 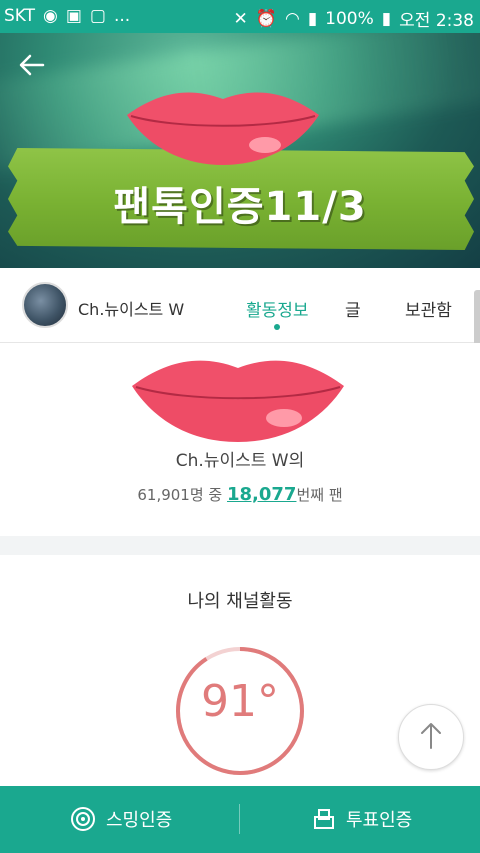 What do you see at coordinates (97, 16) in the screenshot?
I see `message-icon: ▢` at bounding box center [97, 16].